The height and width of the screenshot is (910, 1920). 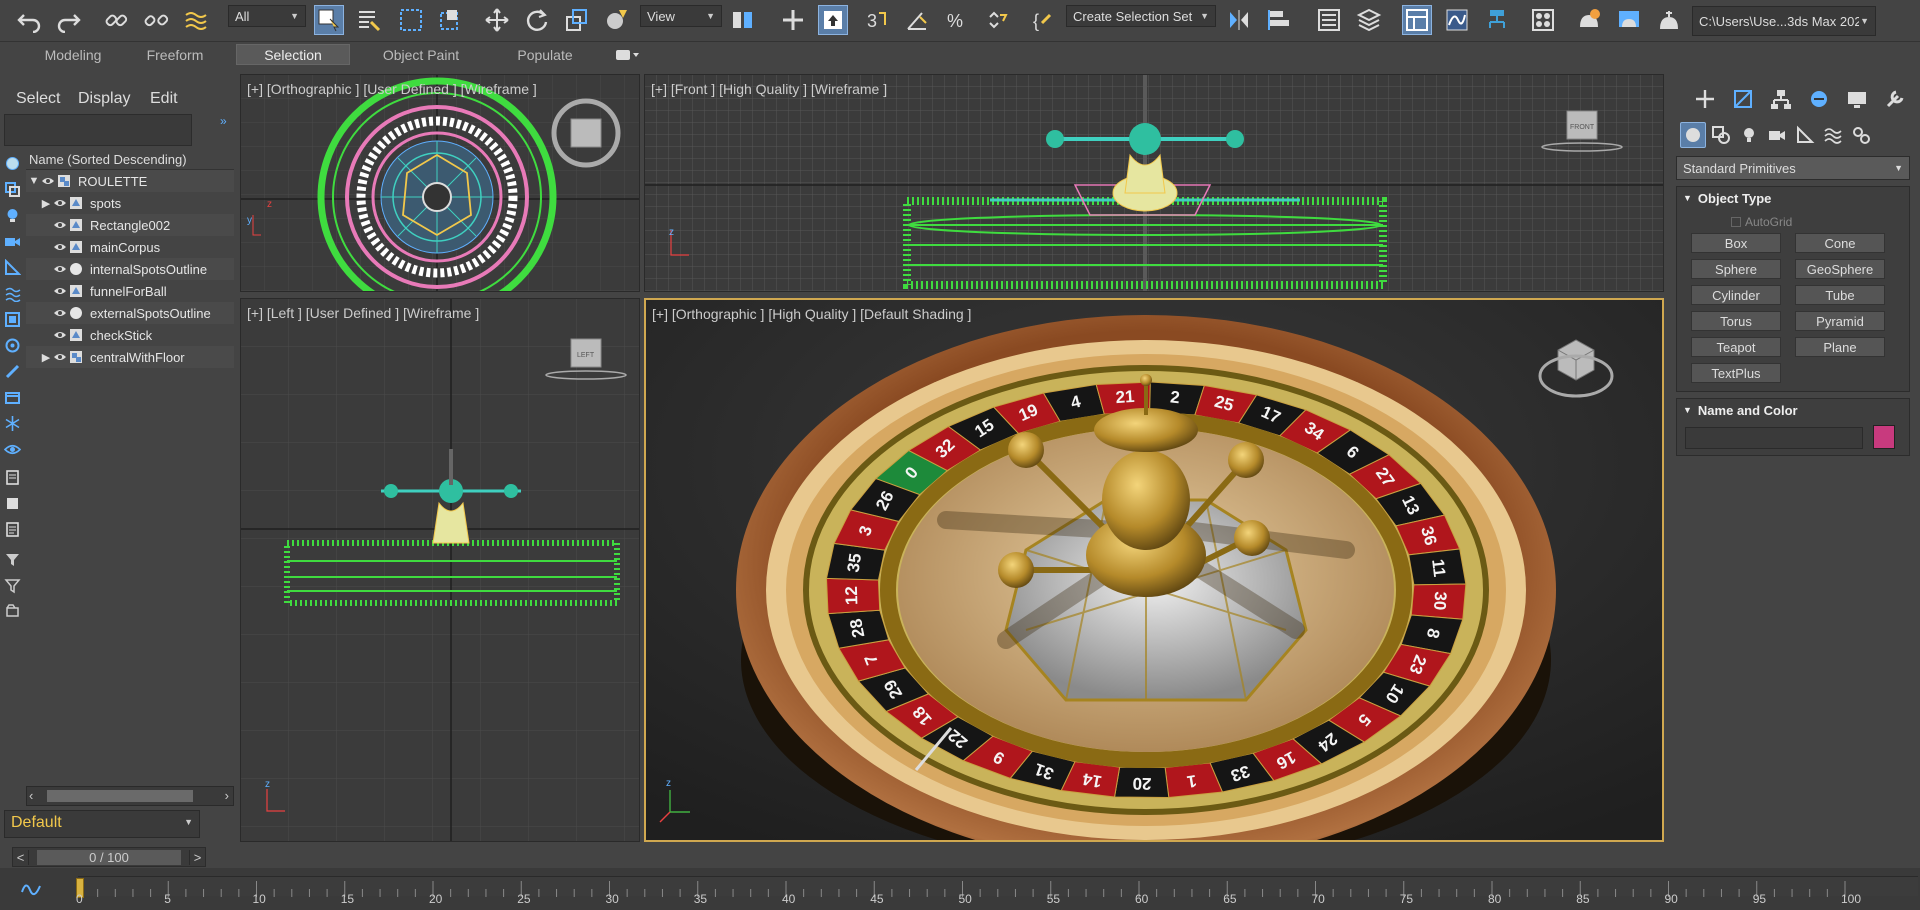 What do you see at coordinates (1749, 135) in the screenshot?
I see `lights-category-icon` at bounding box center [1749, 135].